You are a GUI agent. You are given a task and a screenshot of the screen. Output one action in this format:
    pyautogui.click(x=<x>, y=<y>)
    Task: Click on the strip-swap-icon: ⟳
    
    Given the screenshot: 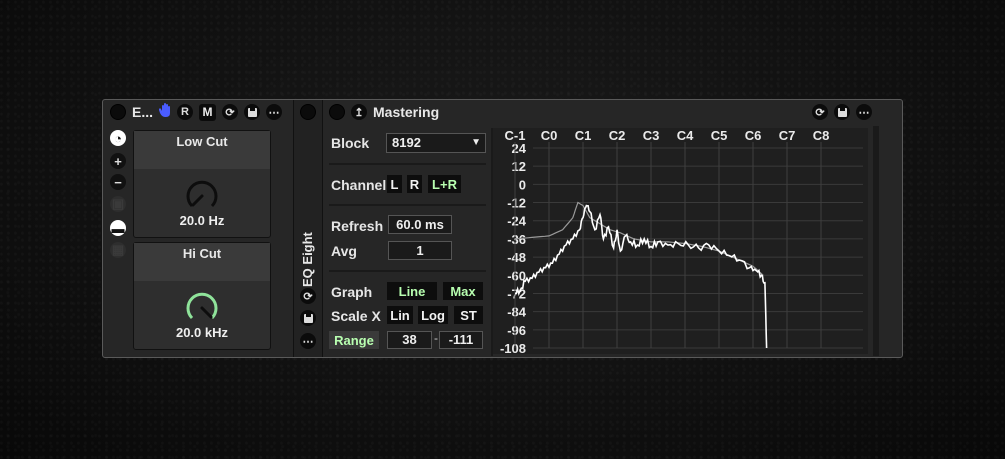 What is the action you would take?
    pyautogui.click(x=308, y=296)
    